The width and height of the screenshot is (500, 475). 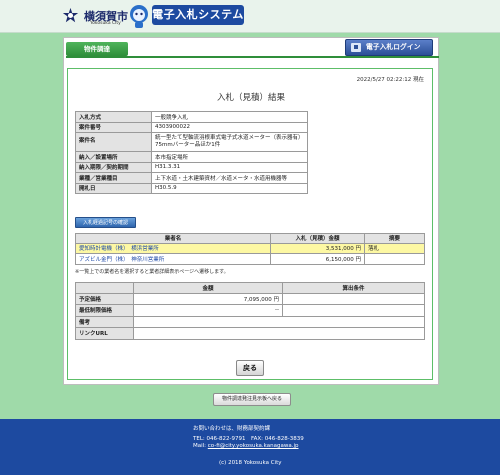 What do you see at coordinates (356, 47) in the screenshot?
I see `login-icon` at bounding box center [356, 47].